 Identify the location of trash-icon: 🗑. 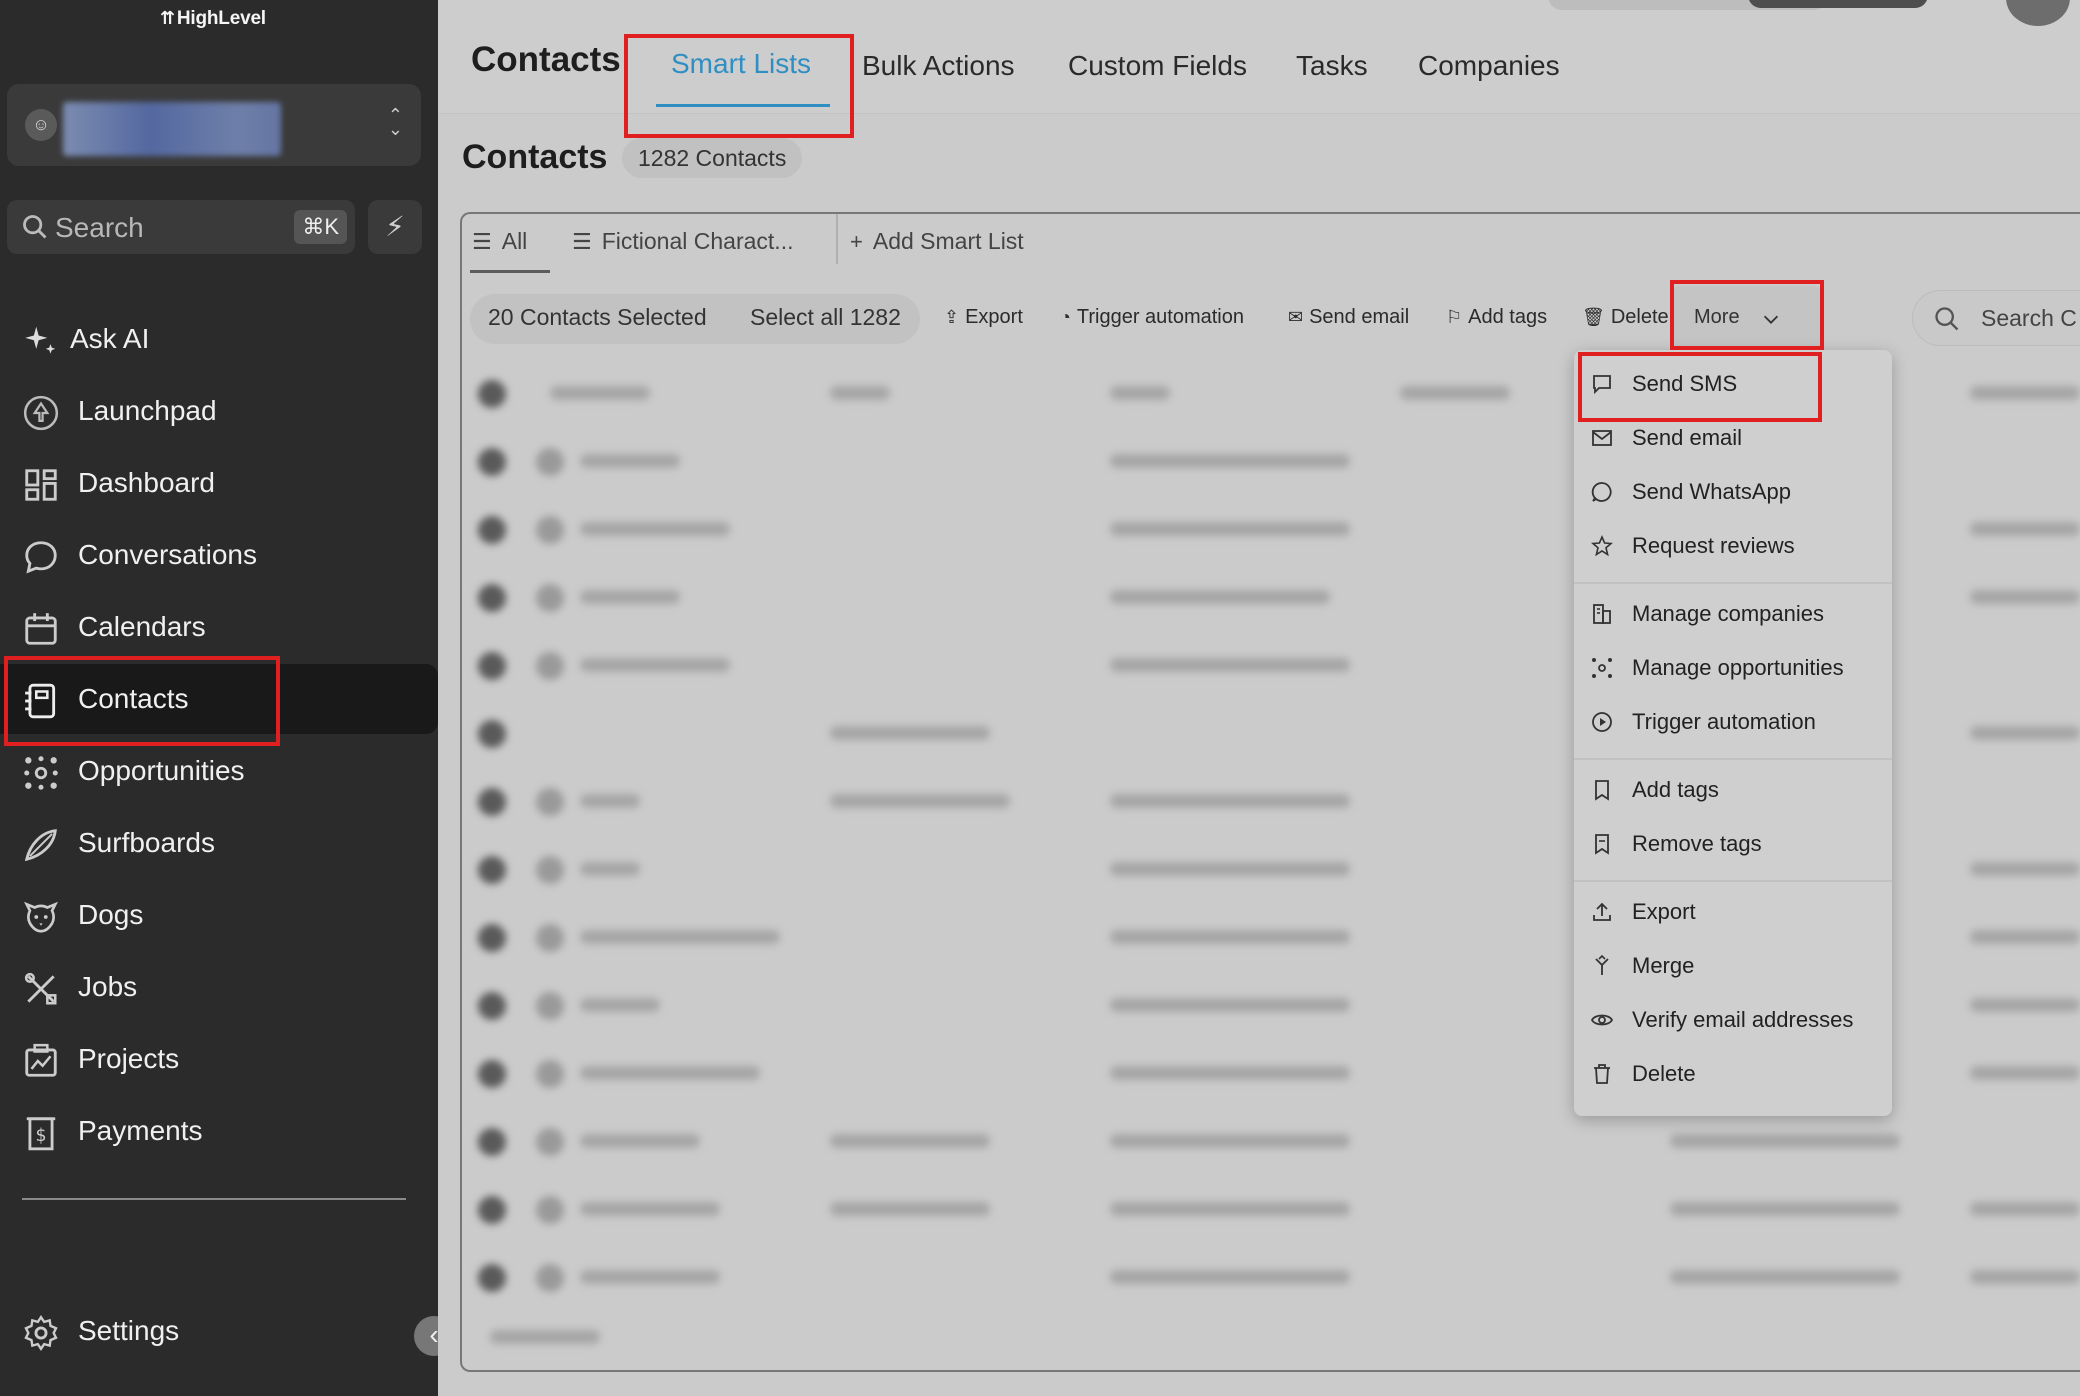
(1593, 317).